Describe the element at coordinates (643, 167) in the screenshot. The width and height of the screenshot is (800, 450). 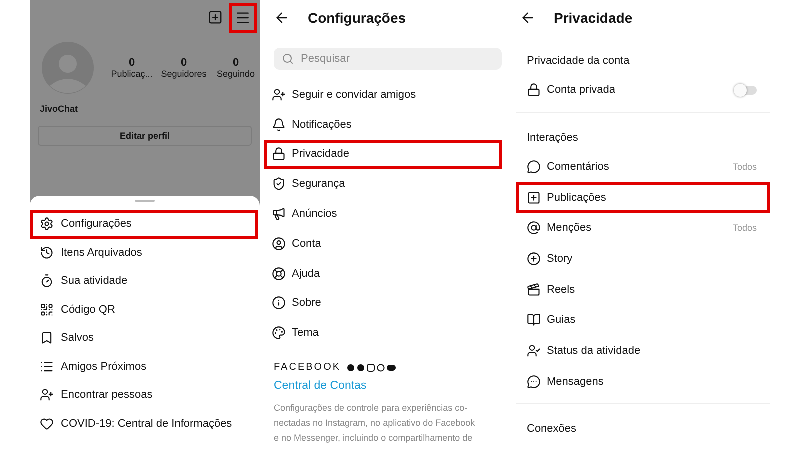
I see `privacy-item: Comentários Todos` at that location.